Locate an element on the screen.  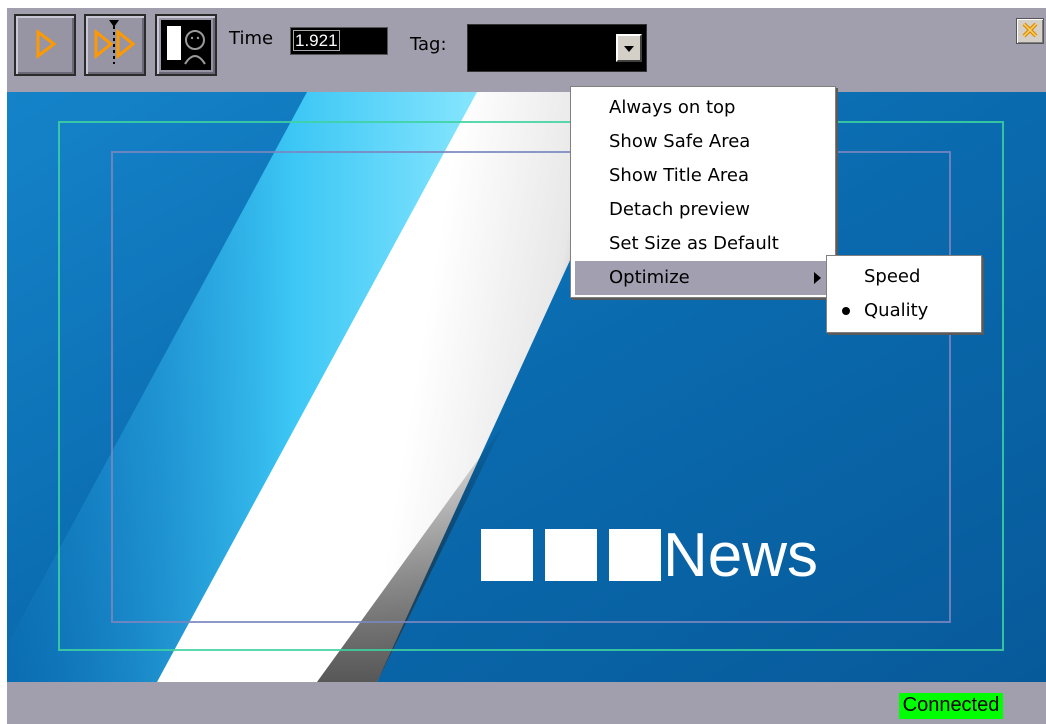
menu-item-set-size-default: Set Size as Default is located at coordinates (703, 244).